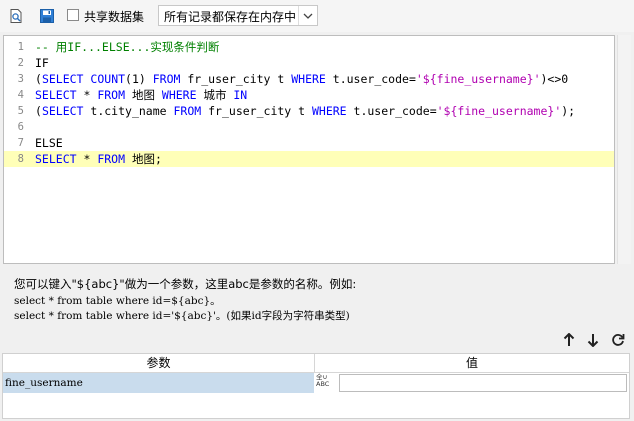 This screenshot has width=634, height=421. I want to click on sql-text: (1), so click(139, 79).